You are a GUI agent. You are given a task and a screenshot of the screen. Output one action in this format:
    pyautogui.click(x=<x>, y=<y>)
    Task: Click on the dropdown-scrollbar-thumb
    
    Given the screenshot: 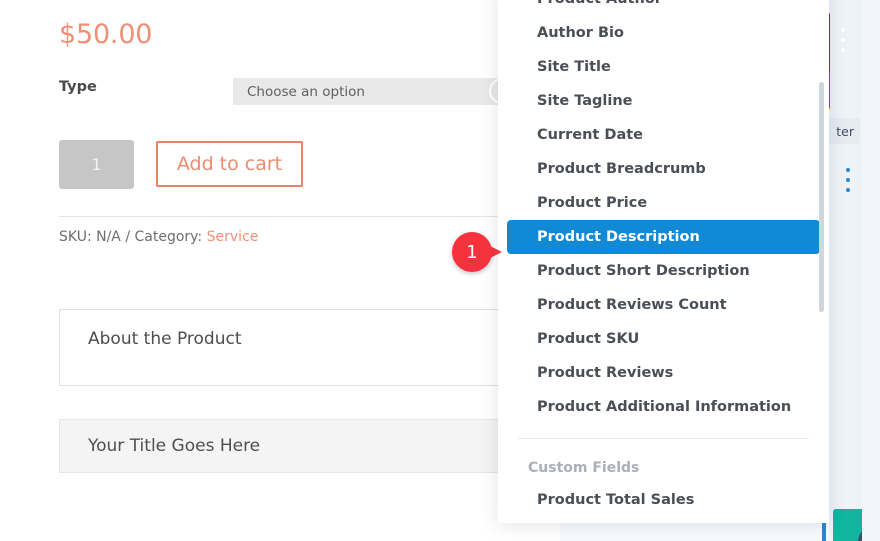 What is the action you would take?
    pyautogui.click(x=821, y=197)
    